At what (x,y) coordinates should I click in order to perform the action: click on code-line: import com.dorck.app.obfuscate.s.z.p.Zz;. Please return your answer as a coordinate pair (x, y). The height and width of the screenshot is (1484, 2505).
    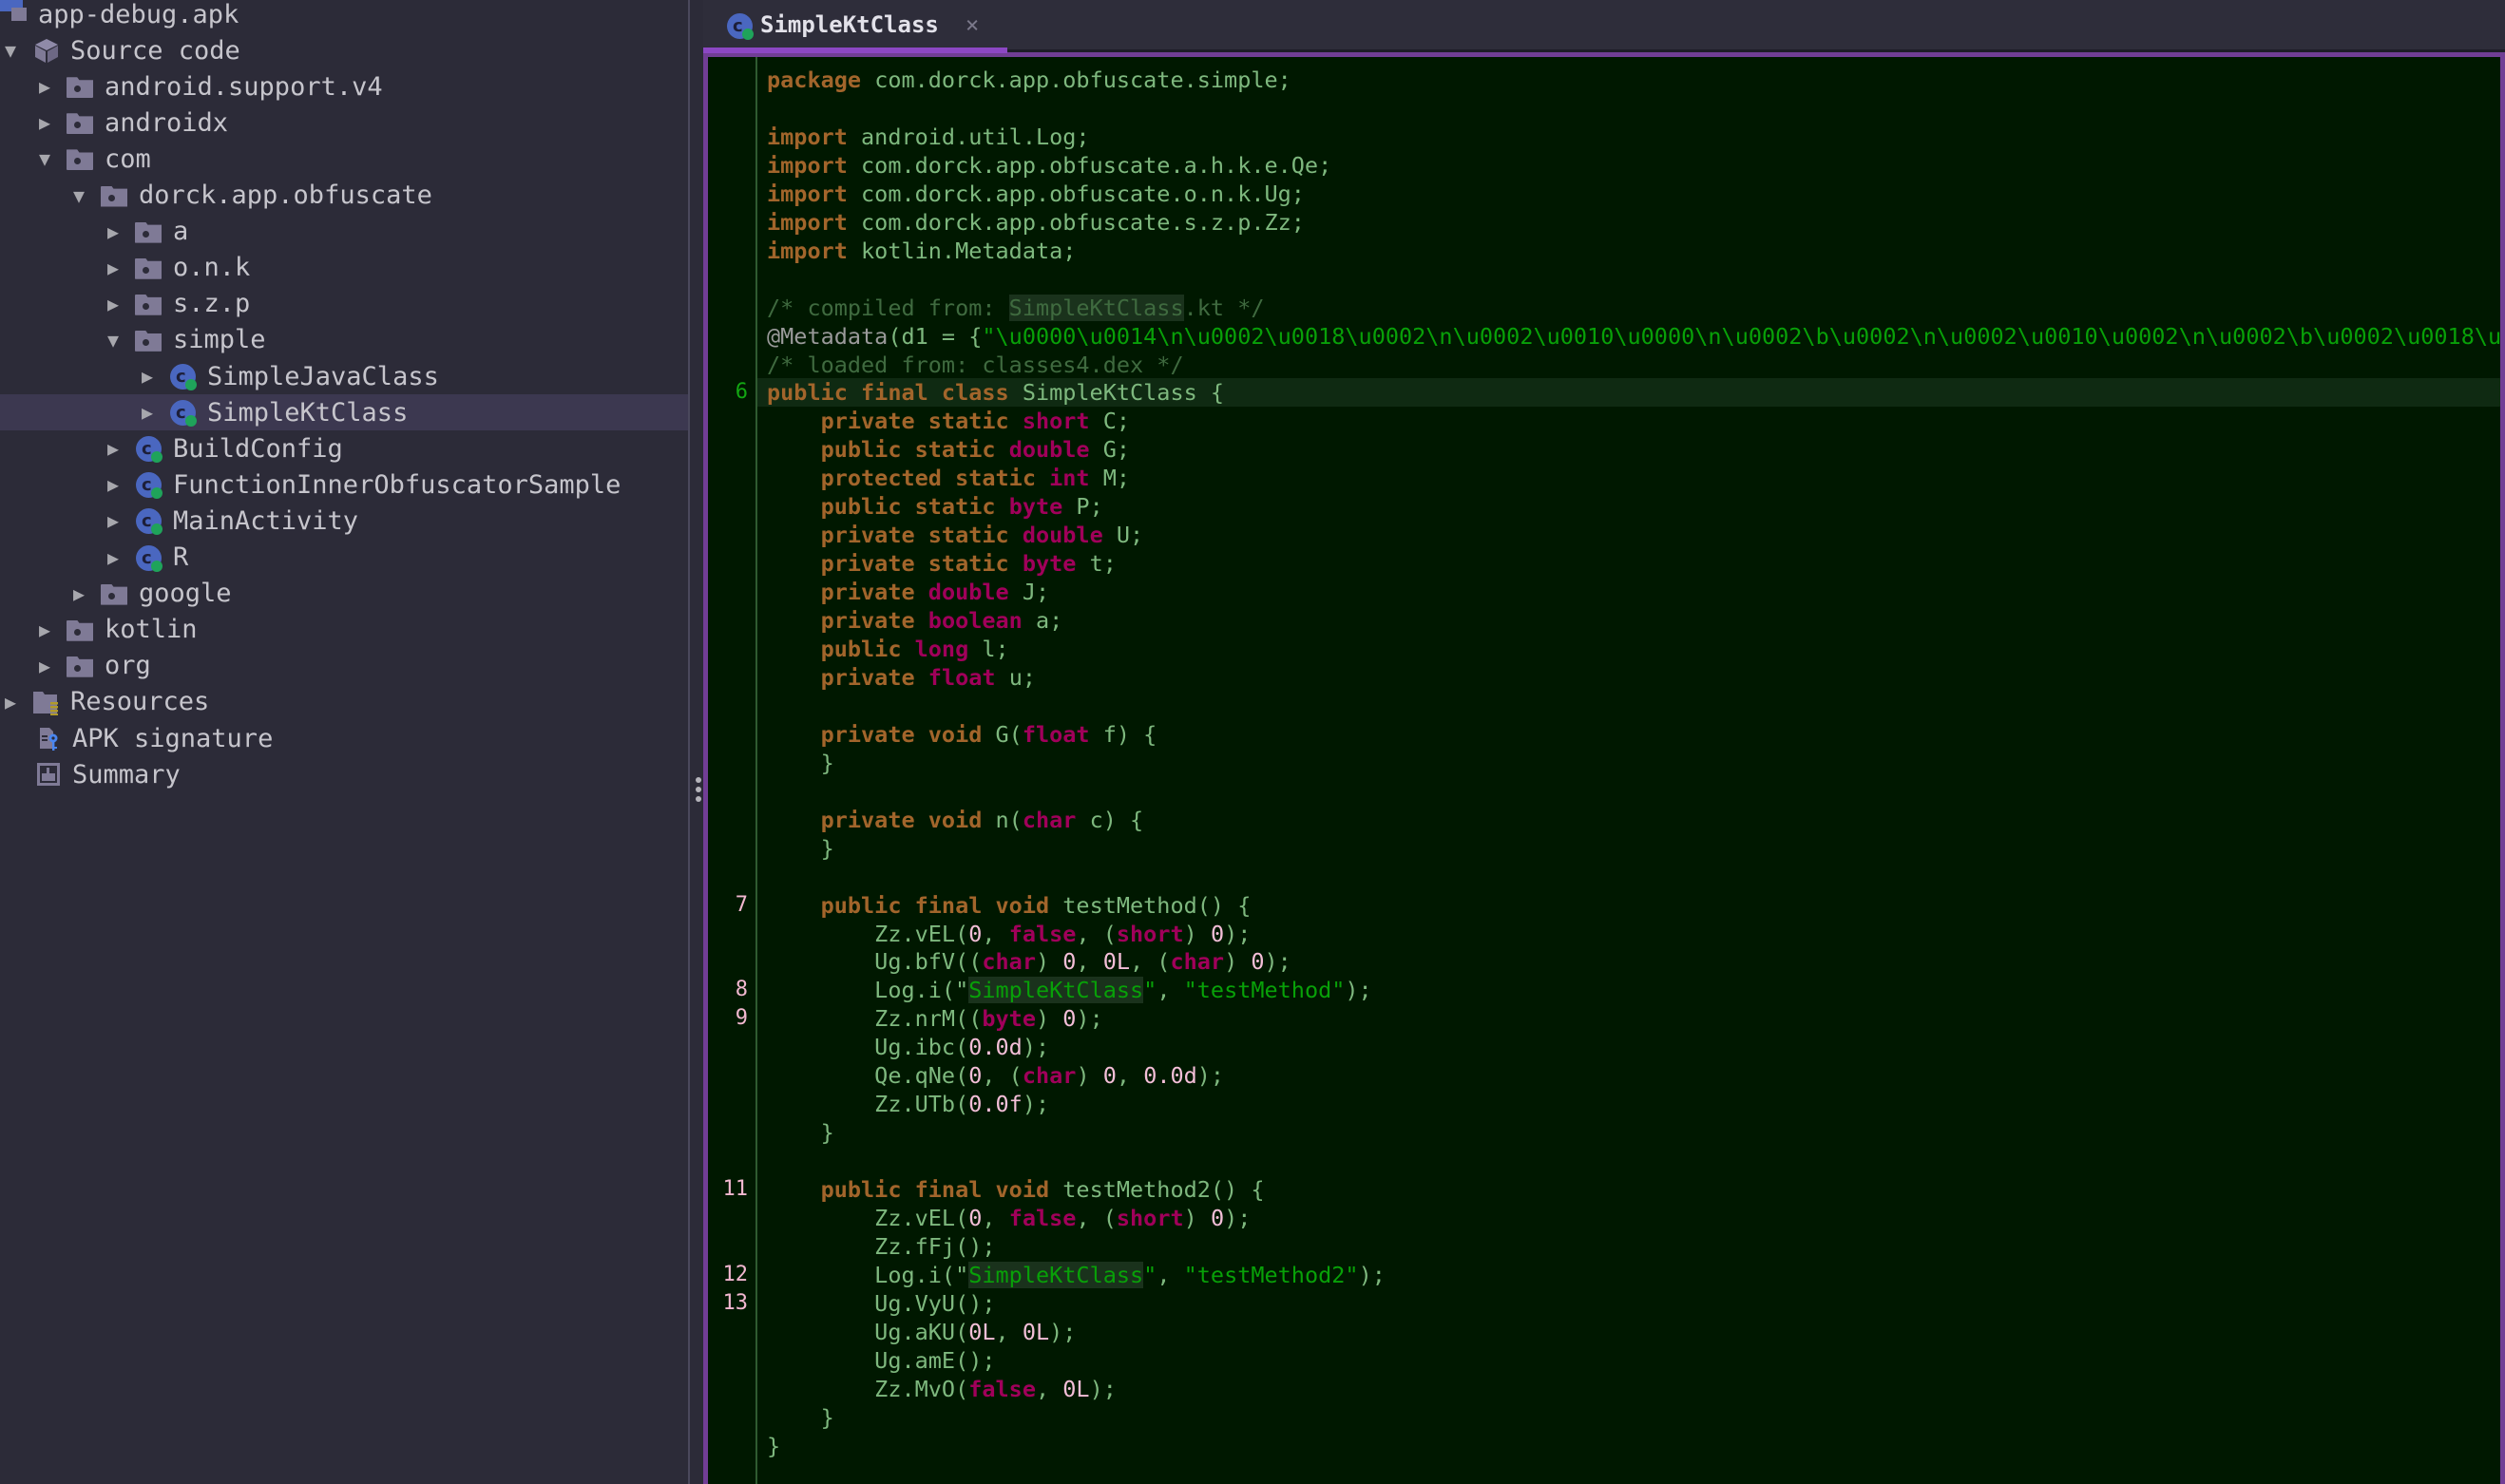
    Looking at the image, I should click on (1628, 222).